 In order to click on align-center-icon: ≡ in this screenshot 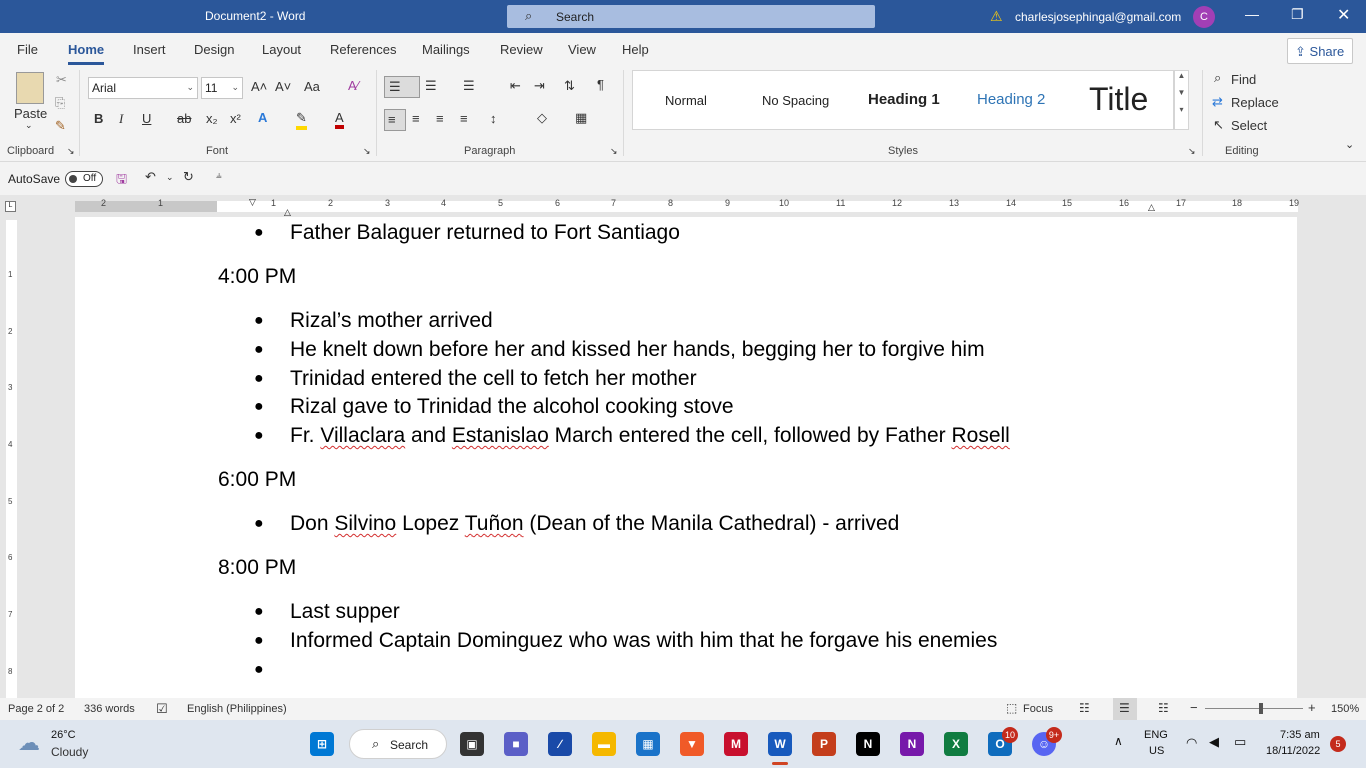, I will do `click(416, 118)`.